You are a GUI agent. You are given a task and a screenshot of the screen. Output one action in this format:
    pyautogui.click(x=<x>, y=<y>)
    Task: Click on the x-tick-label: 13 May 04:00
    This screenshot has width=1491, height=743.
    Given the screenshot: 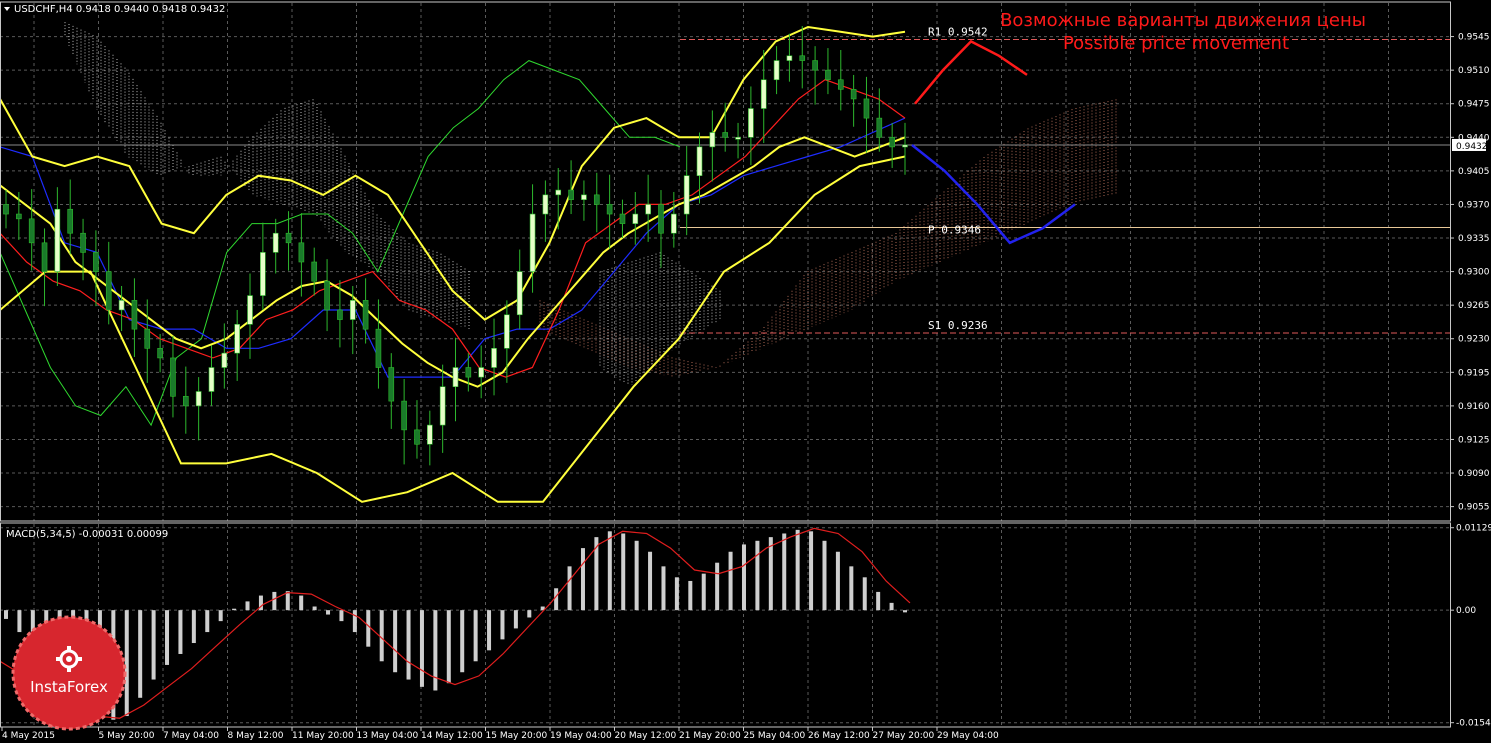 What is the action you would take?
    pyautogui.click(x=388, y=736)
    